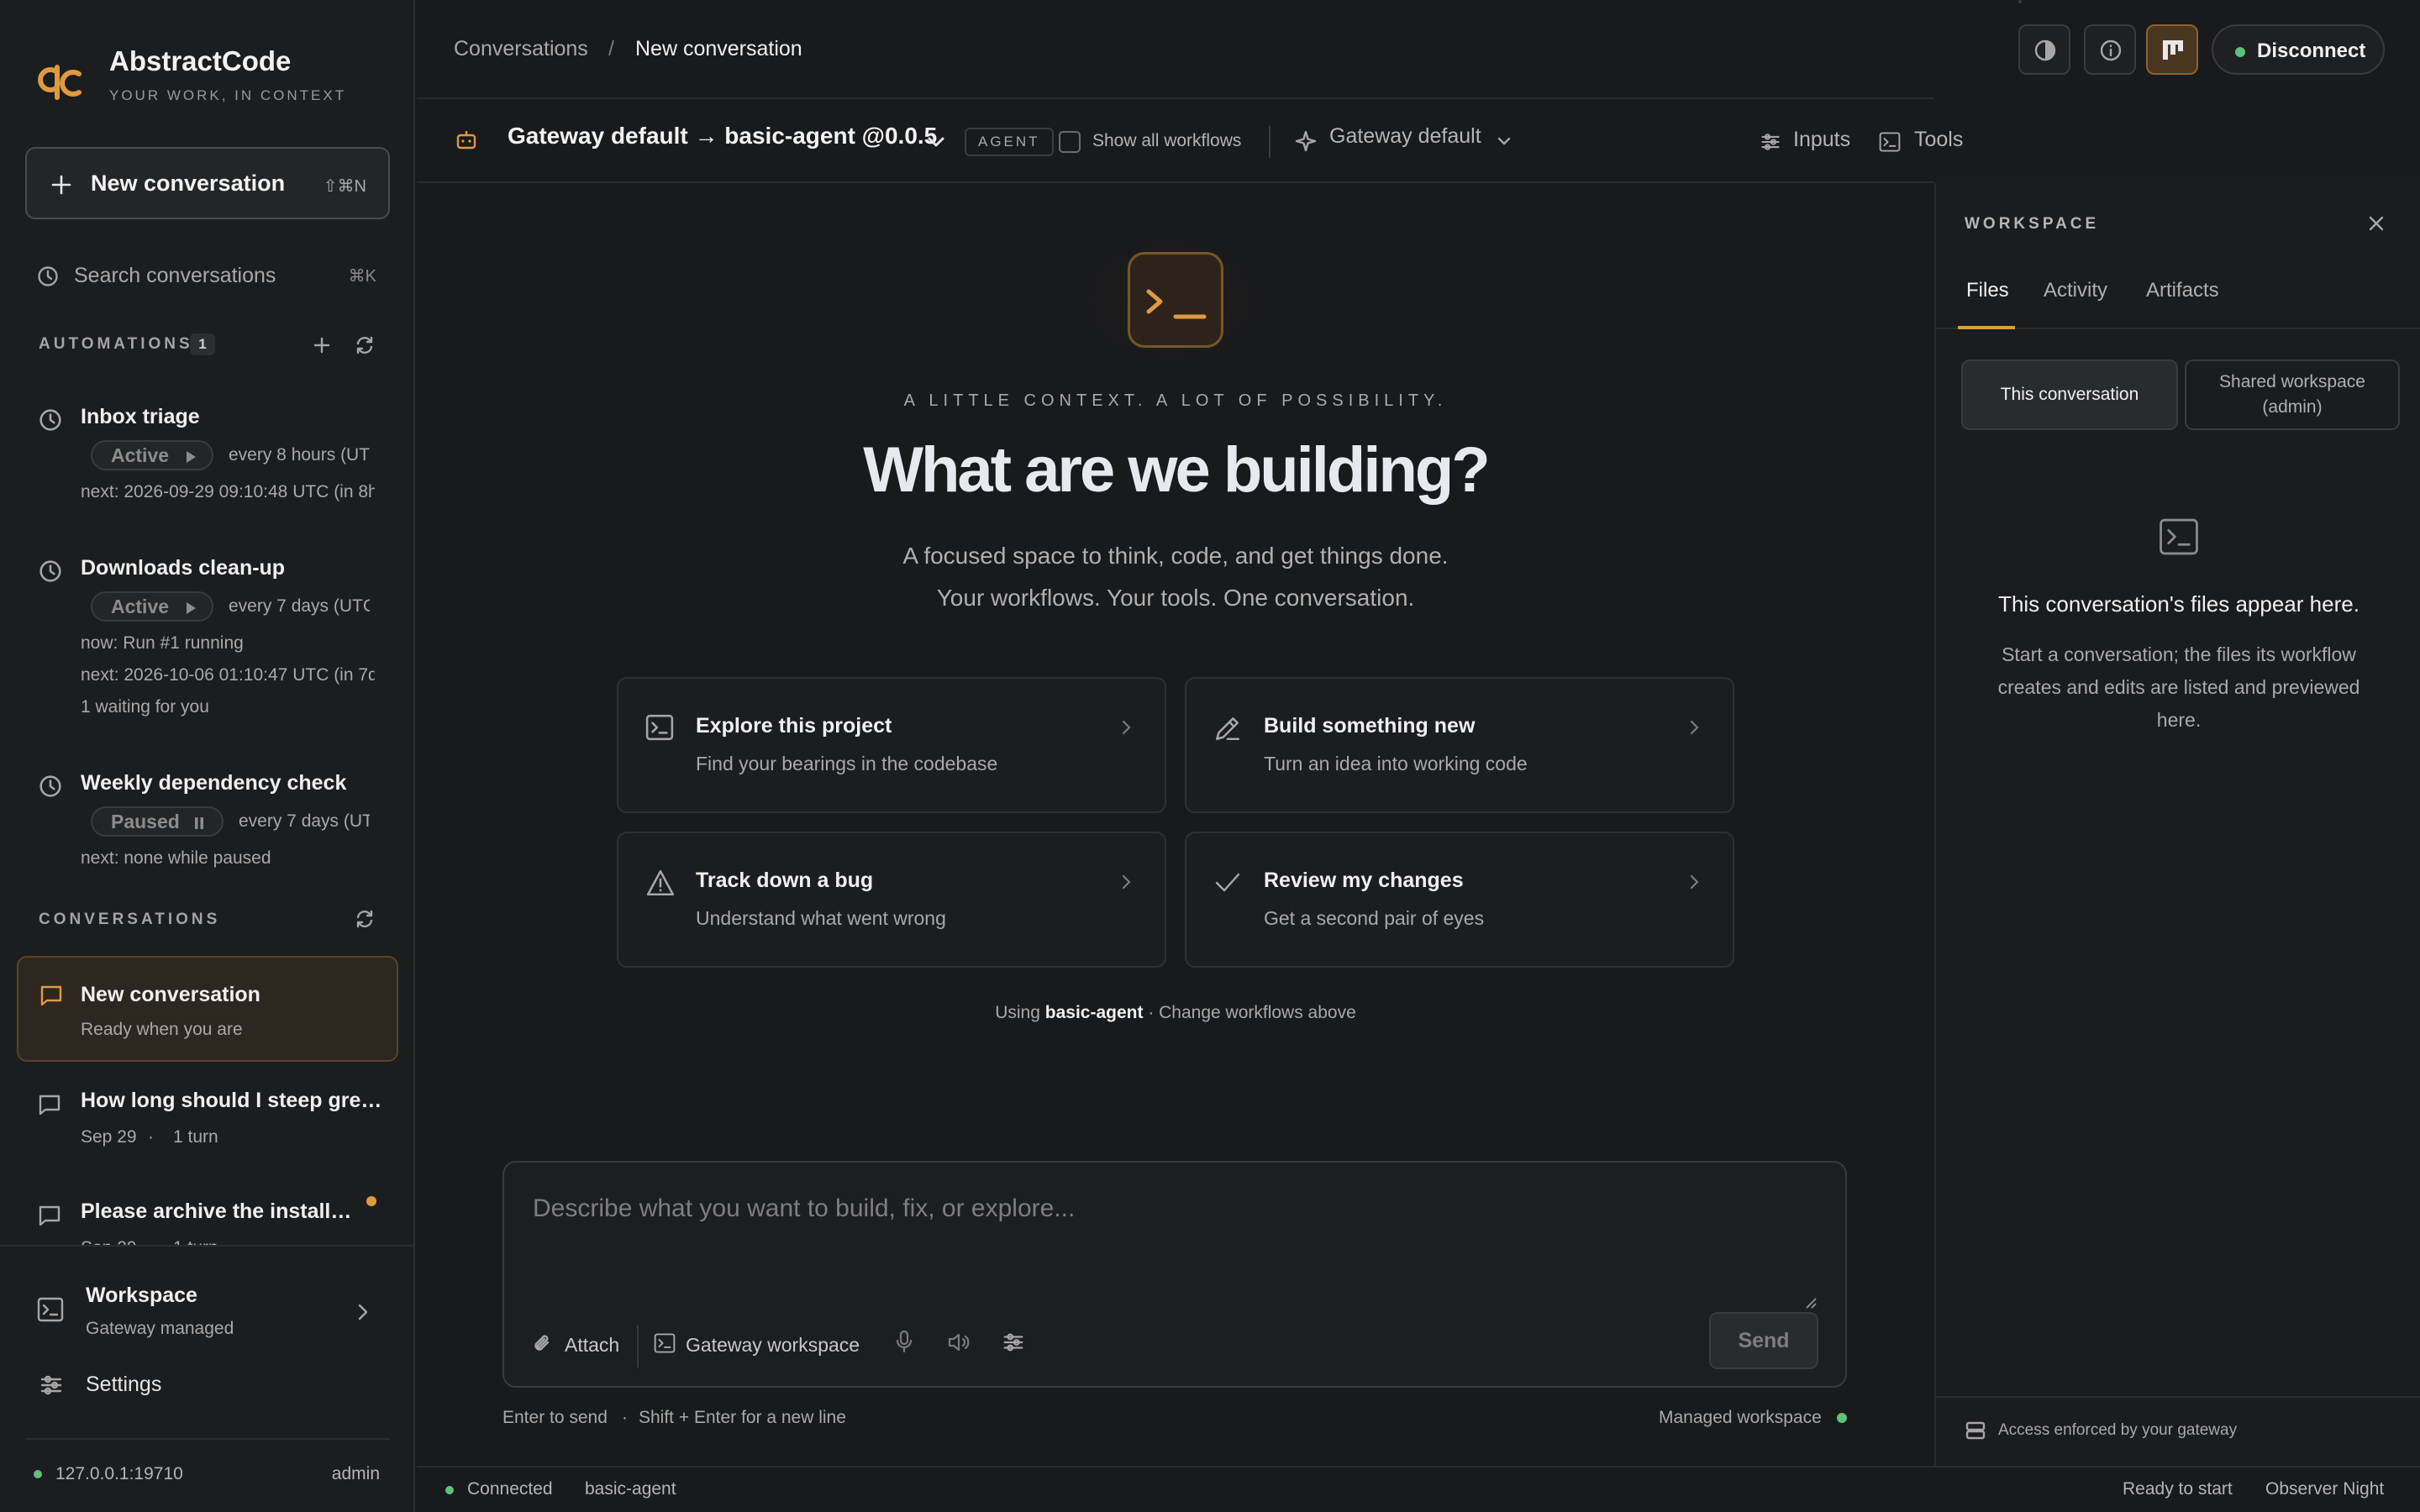 The width and height of the screenshot is (2420, 1512). What do you see at coordinates (364, 345) in the screenshot?
I see `refresh-automations-icon` at bounding box center [364, 345].